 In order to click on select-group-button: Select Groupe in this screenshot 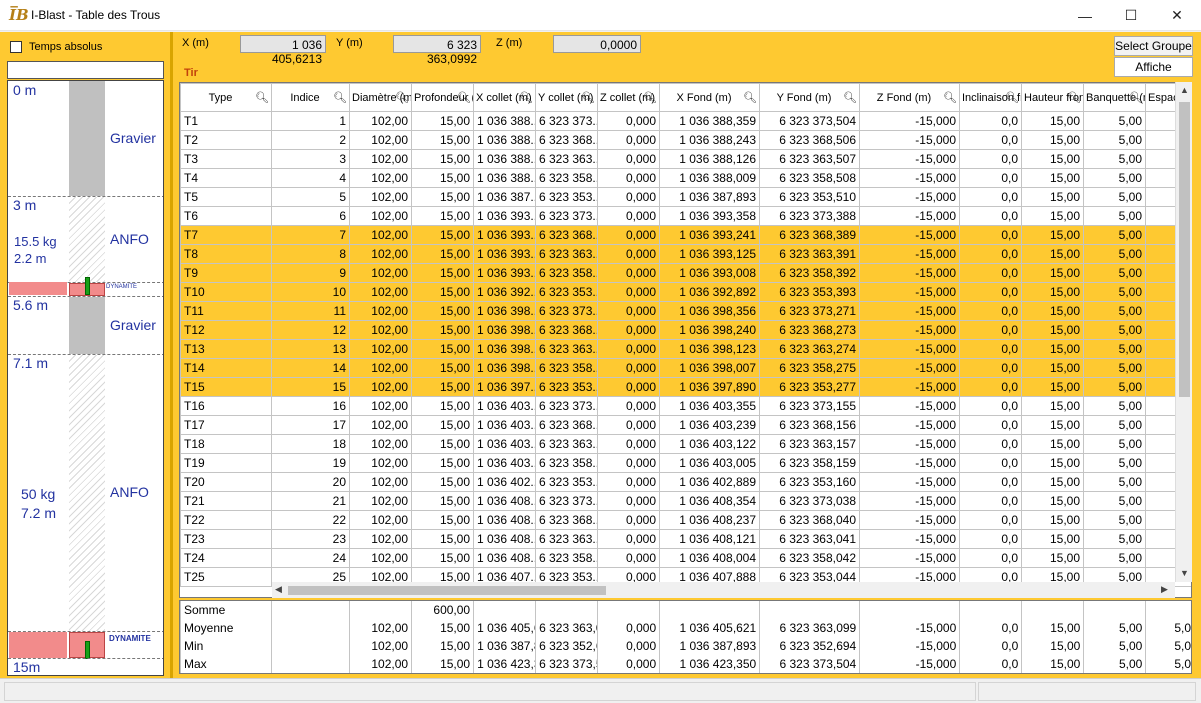, I will do `click(1153, 46)`.